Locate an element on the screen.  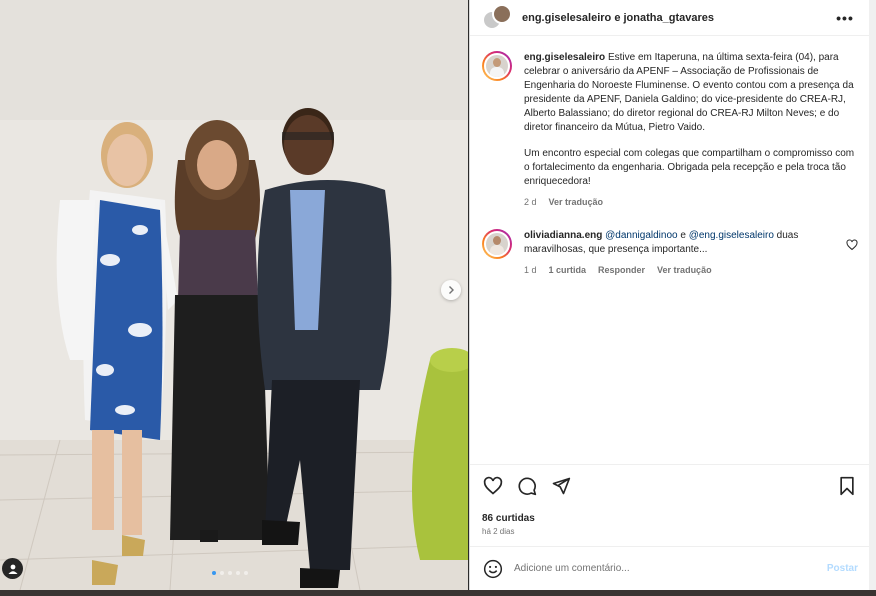
carousel-next-button is located at coordinates (451, 290).